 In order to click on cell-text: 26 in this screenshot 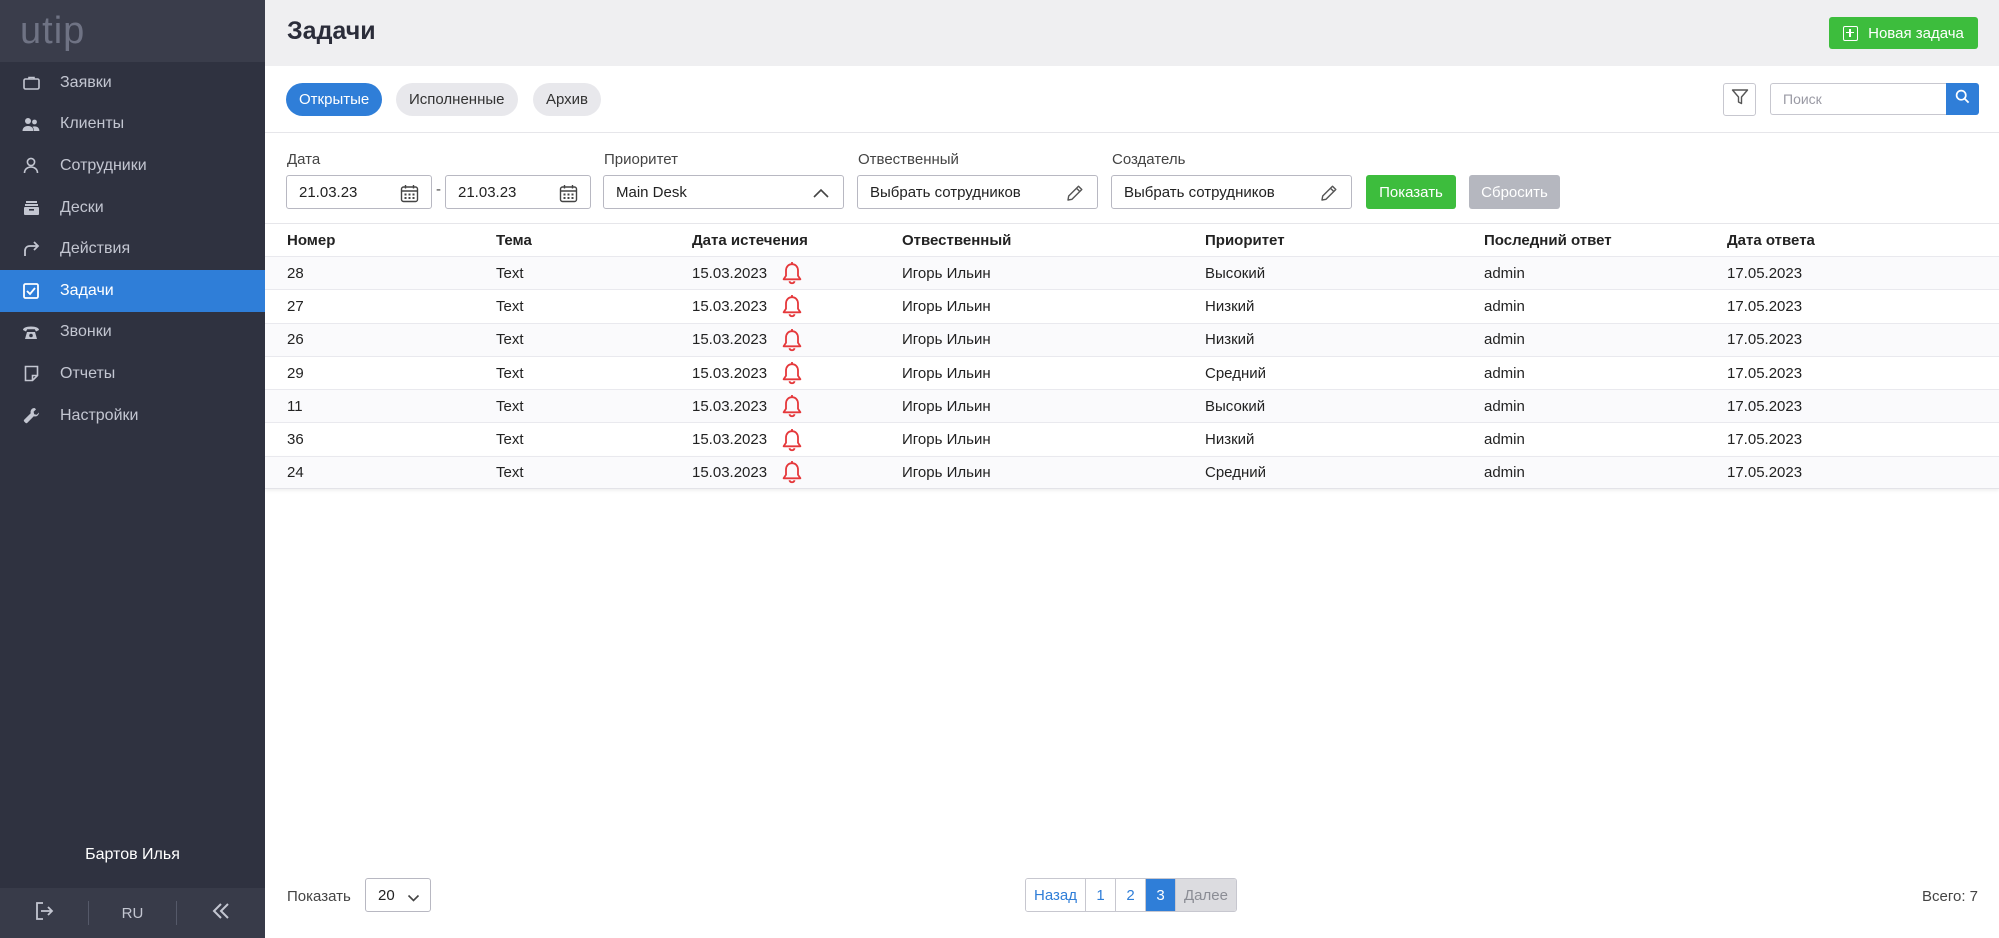, I will do `click(295, 340)`.